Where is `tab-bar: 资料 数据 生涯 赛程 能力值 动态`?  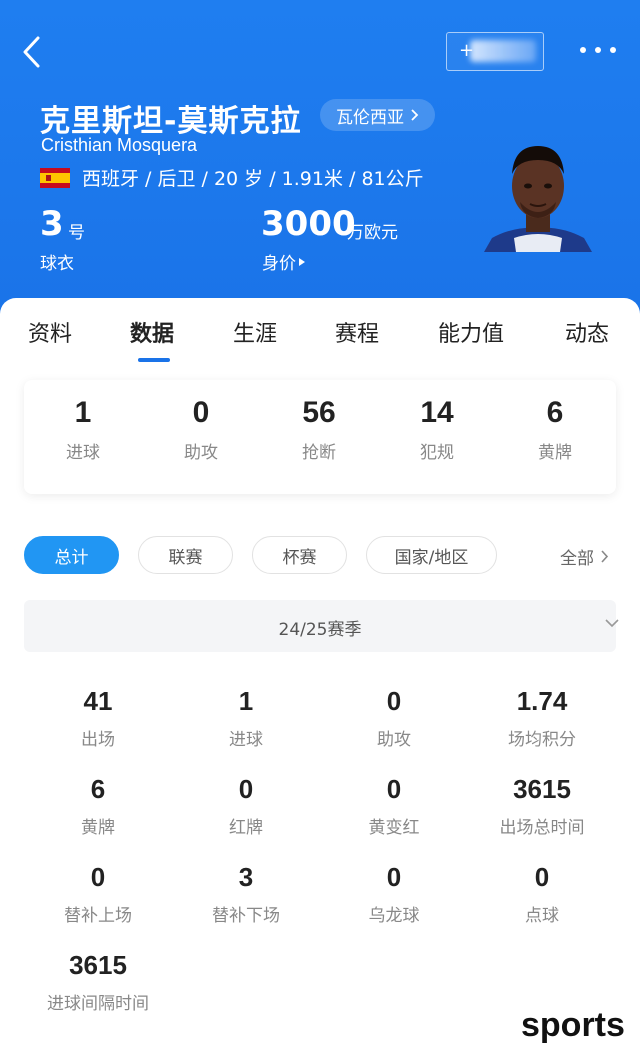
tab-bar: 资料 数据 生涯 赛程 能力值 动态 is located at coordinates (320, 337).